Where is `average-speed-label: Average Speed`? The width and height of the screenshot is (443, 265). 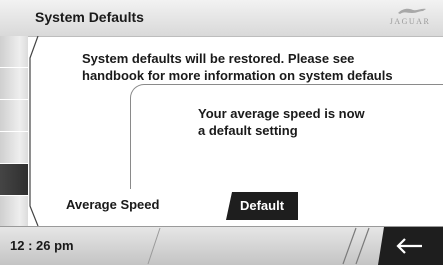 average-speed-label: Average Speed is located at coordinates (113, 204).